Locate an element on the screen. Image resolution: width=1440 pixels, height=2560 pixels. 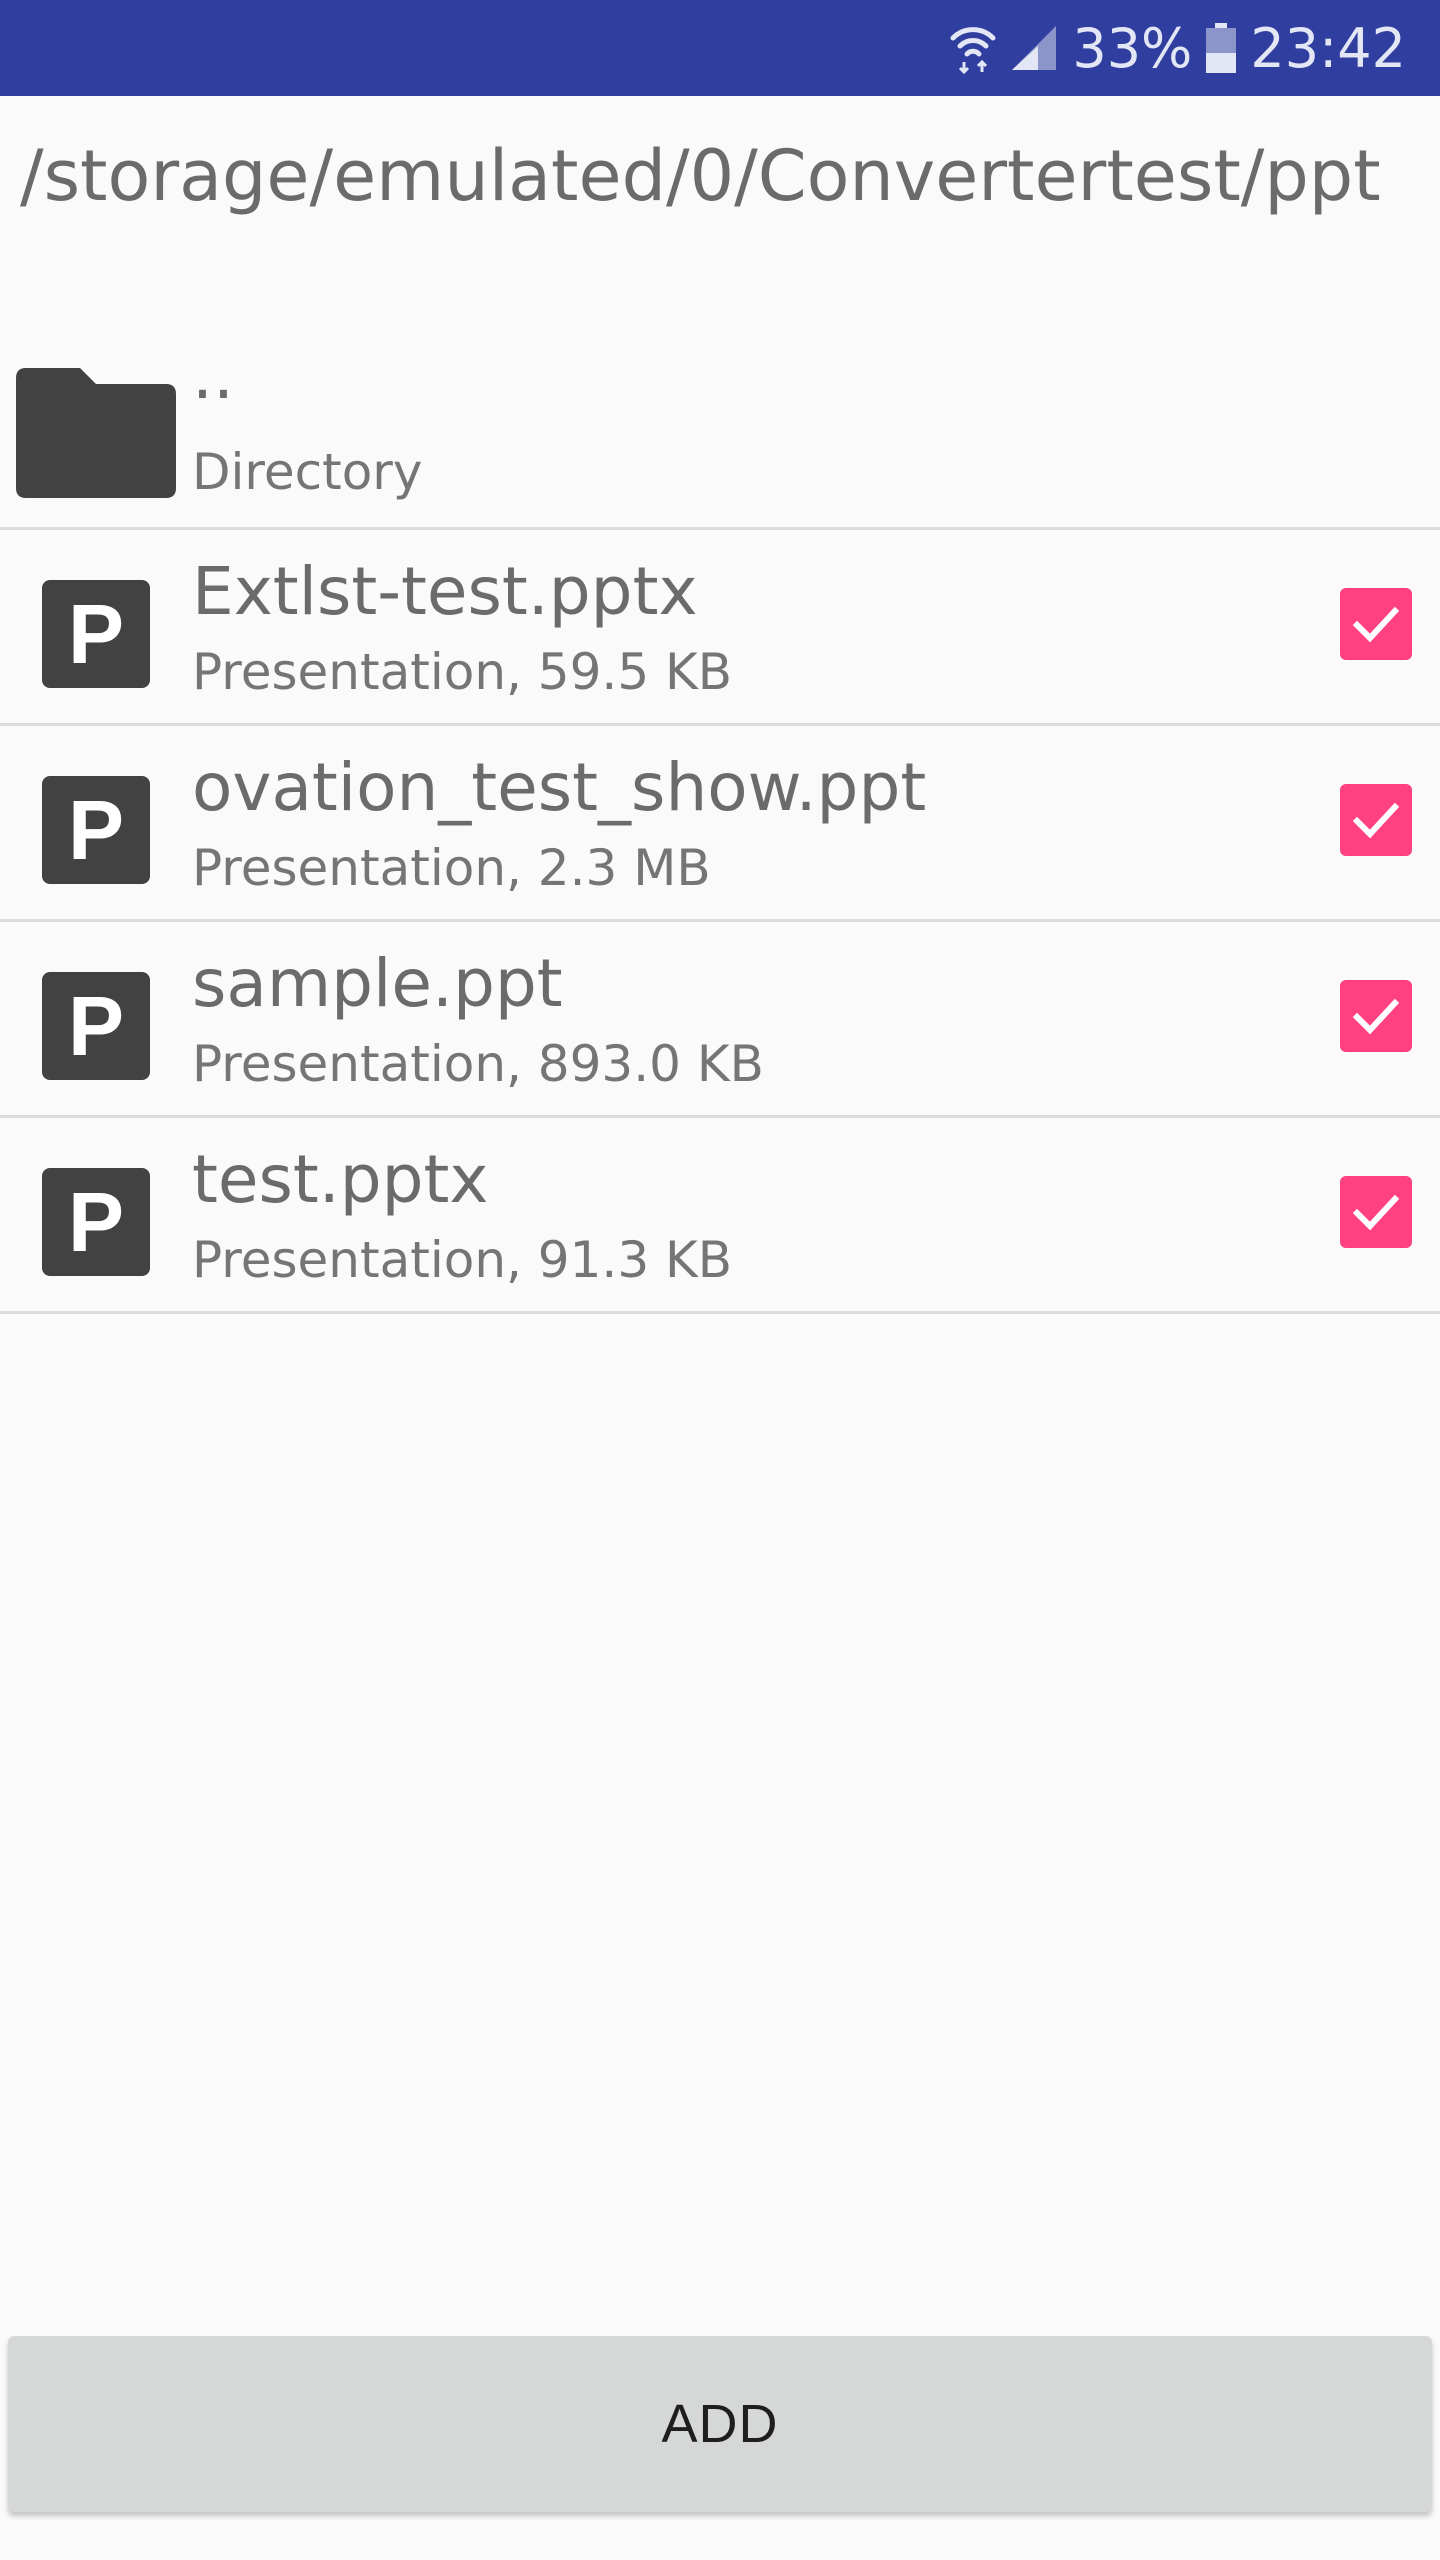
file-name: test.pptx is located at coordinates (340, 1179).